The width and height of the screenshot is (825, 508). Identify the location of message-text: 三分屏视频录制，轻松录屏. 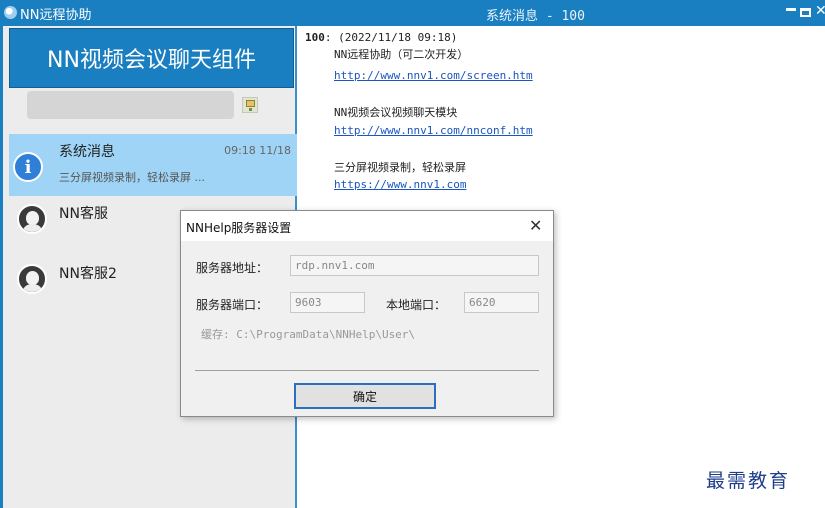
(400, 167).